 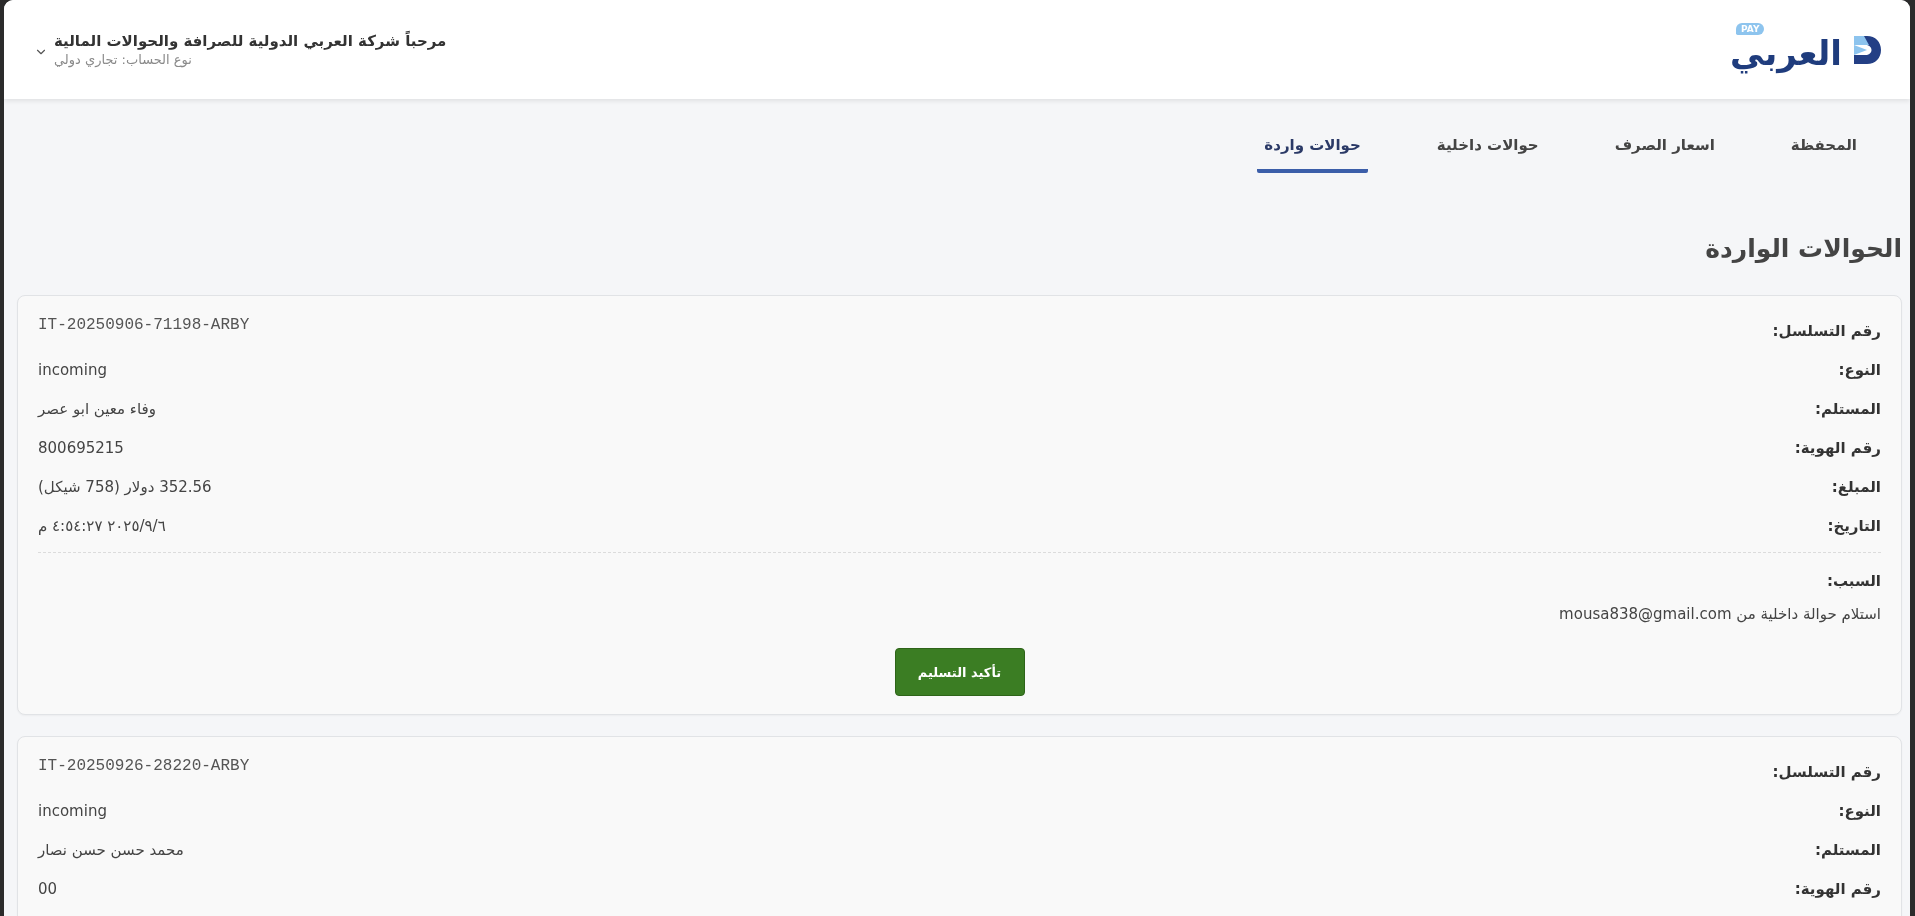 What do you see at coordinates (959, 672) in the screenshot?
I see `confirm-button: تأكيد التسليم` at bounding box center [959, 672].